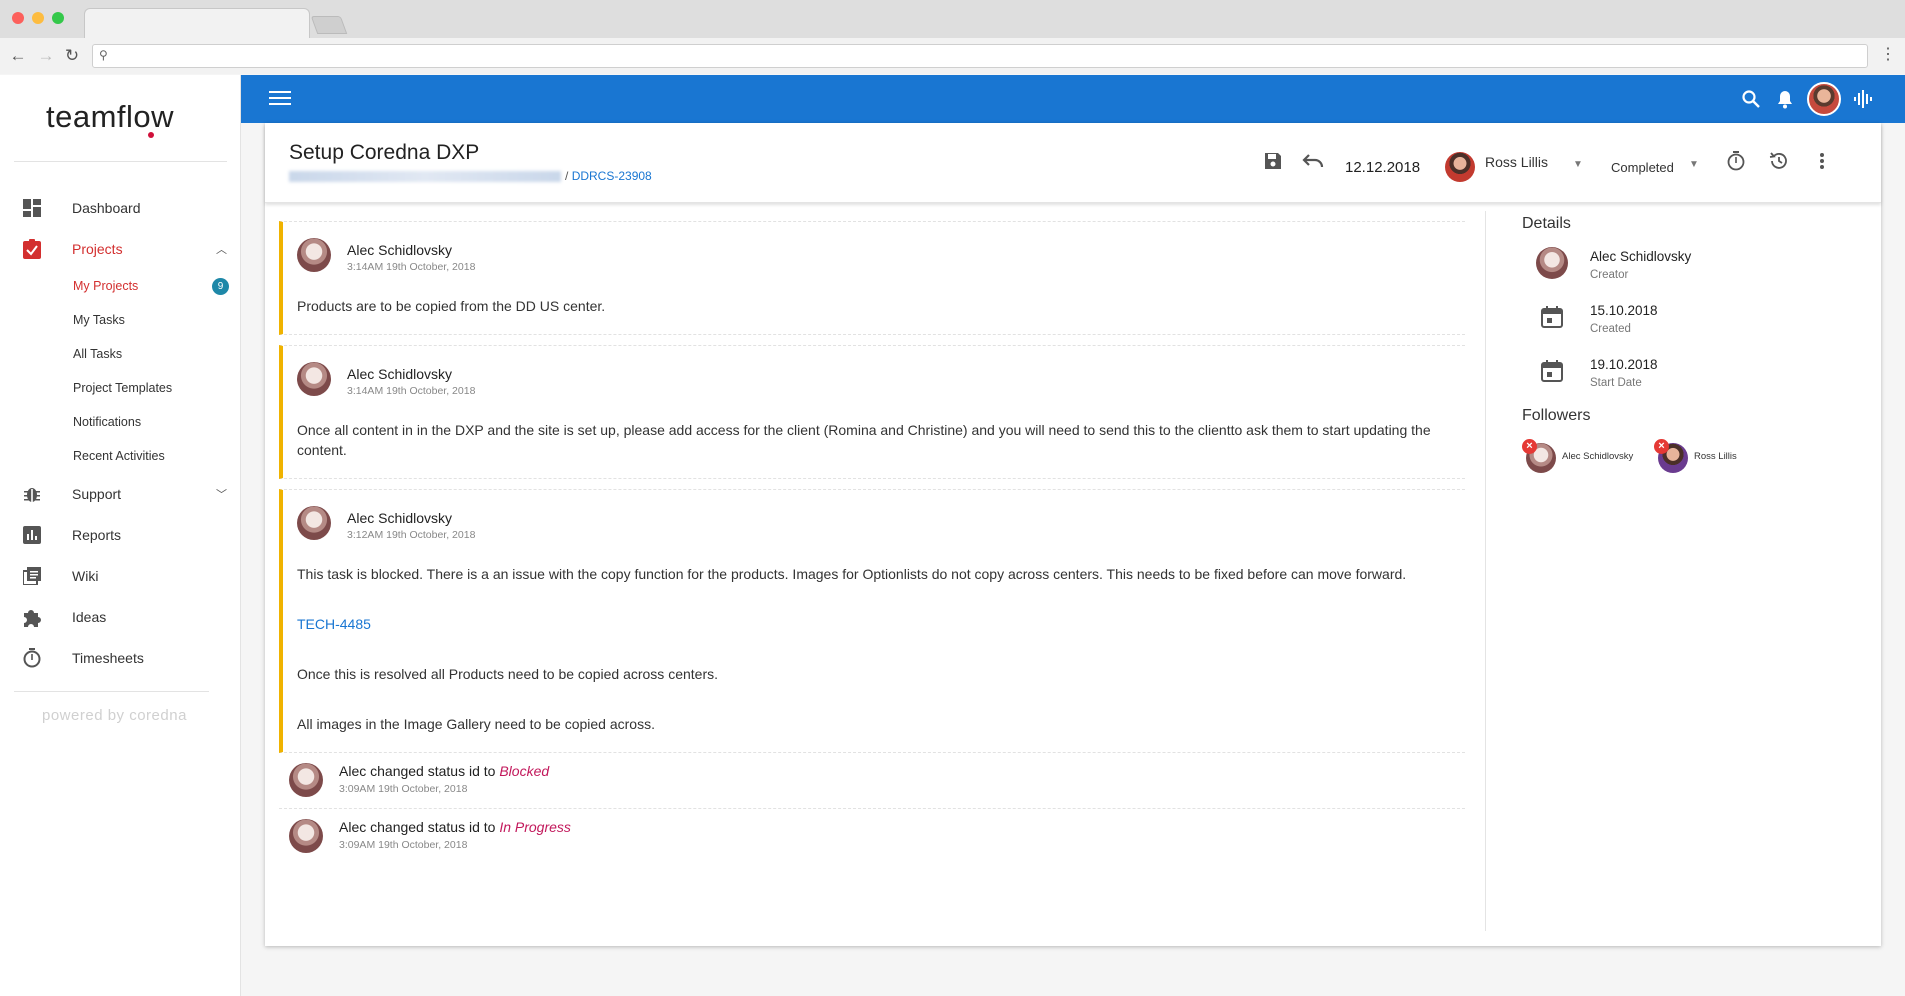  What do you see at coordinates (46, 56) in the screenshot?
I see `forward-arrow-icon: →` at bounding box center [46, 56].